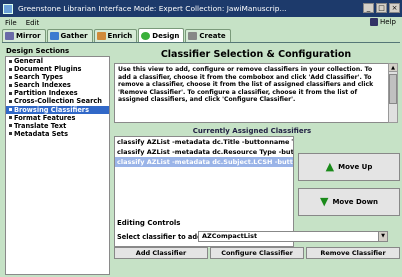 The height and width of the screenshot is (277, 402). I want to click on sidebar-item-label: Partition Indexes, so click(46, 93).